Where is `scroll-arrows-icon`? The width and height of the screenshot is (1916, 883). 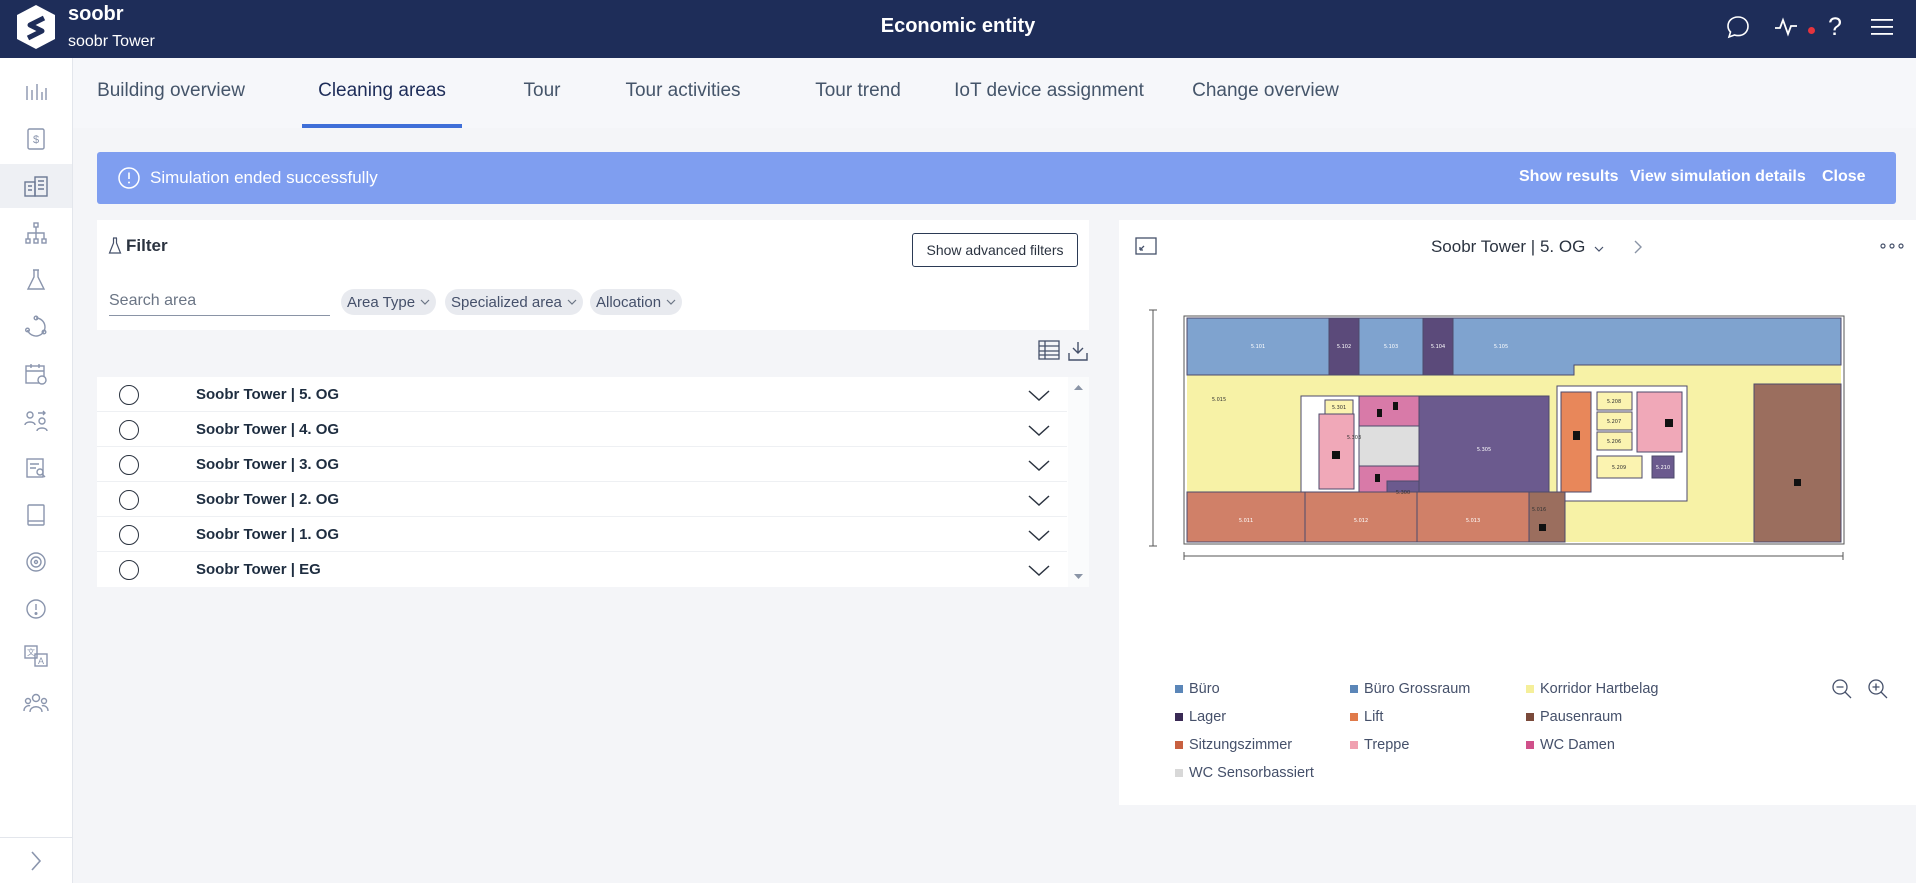 scroll-arrows-icon is located at coordinates (1078, 482).